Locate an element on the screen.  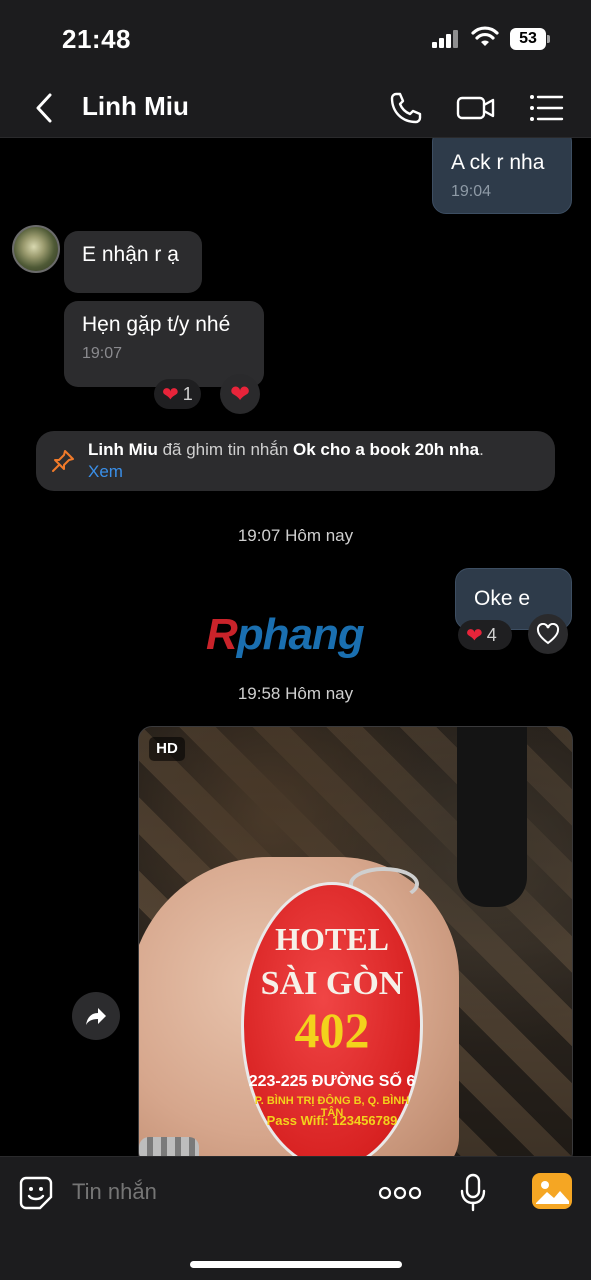
date-separator: 19:58 Hôm nay is located at coordinates (295, 693).